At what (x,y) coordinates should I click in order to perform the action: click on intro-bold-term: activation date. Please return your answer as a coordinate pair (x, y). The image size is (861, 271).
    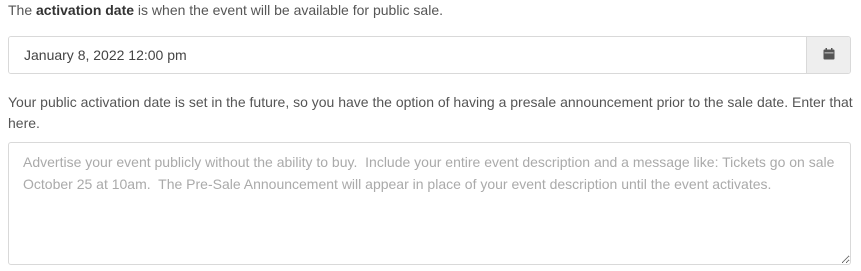
    Looking at the image, I should click on (85, 10).